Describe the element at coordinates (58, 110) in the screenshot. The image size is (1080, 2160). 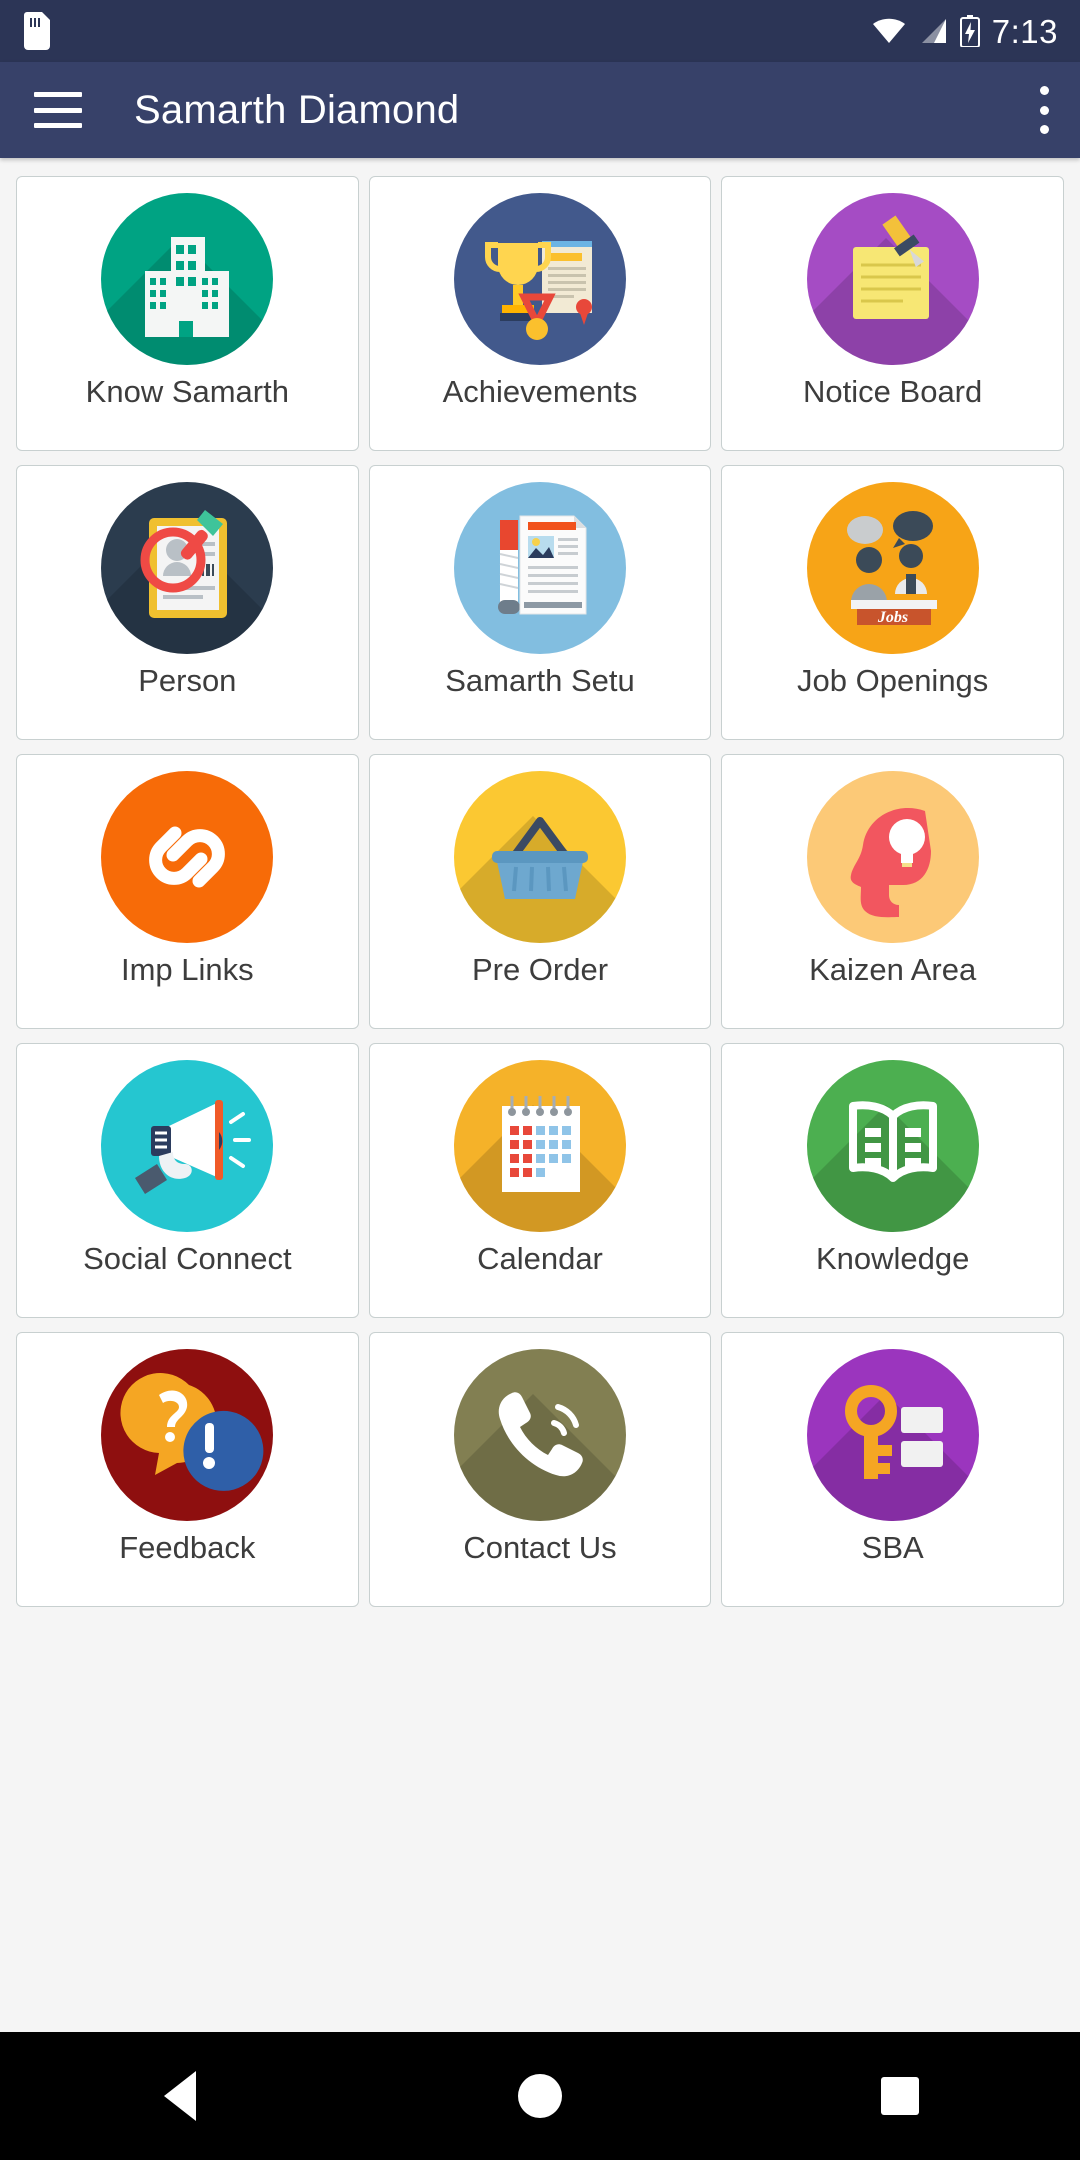
I see `hamburger-menu-icon` at that location.